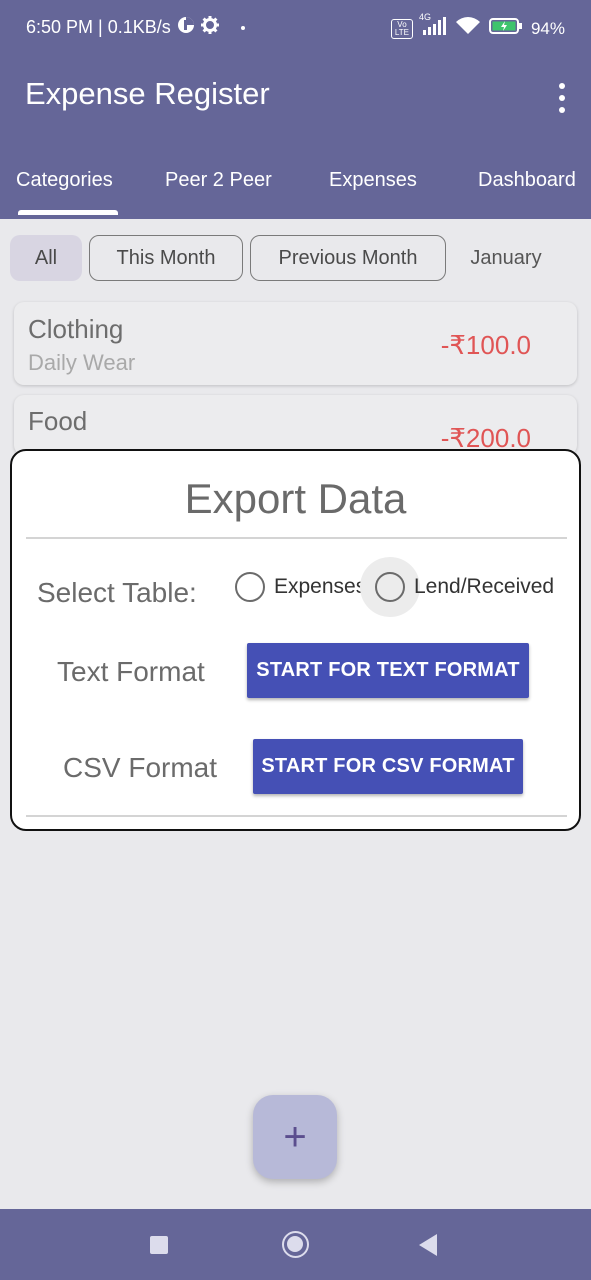 The width and height of the screenshot is (591, 1280). I want to click on category-card: Clothing Daily Wear -₹100.0, so click(295, 343).